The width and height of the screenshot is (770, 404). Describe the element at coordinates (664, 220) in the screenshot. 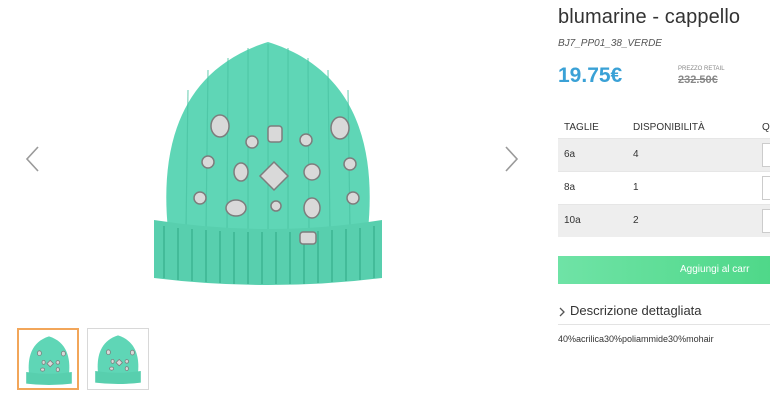

I see `size-row: 10a 2` at that location.